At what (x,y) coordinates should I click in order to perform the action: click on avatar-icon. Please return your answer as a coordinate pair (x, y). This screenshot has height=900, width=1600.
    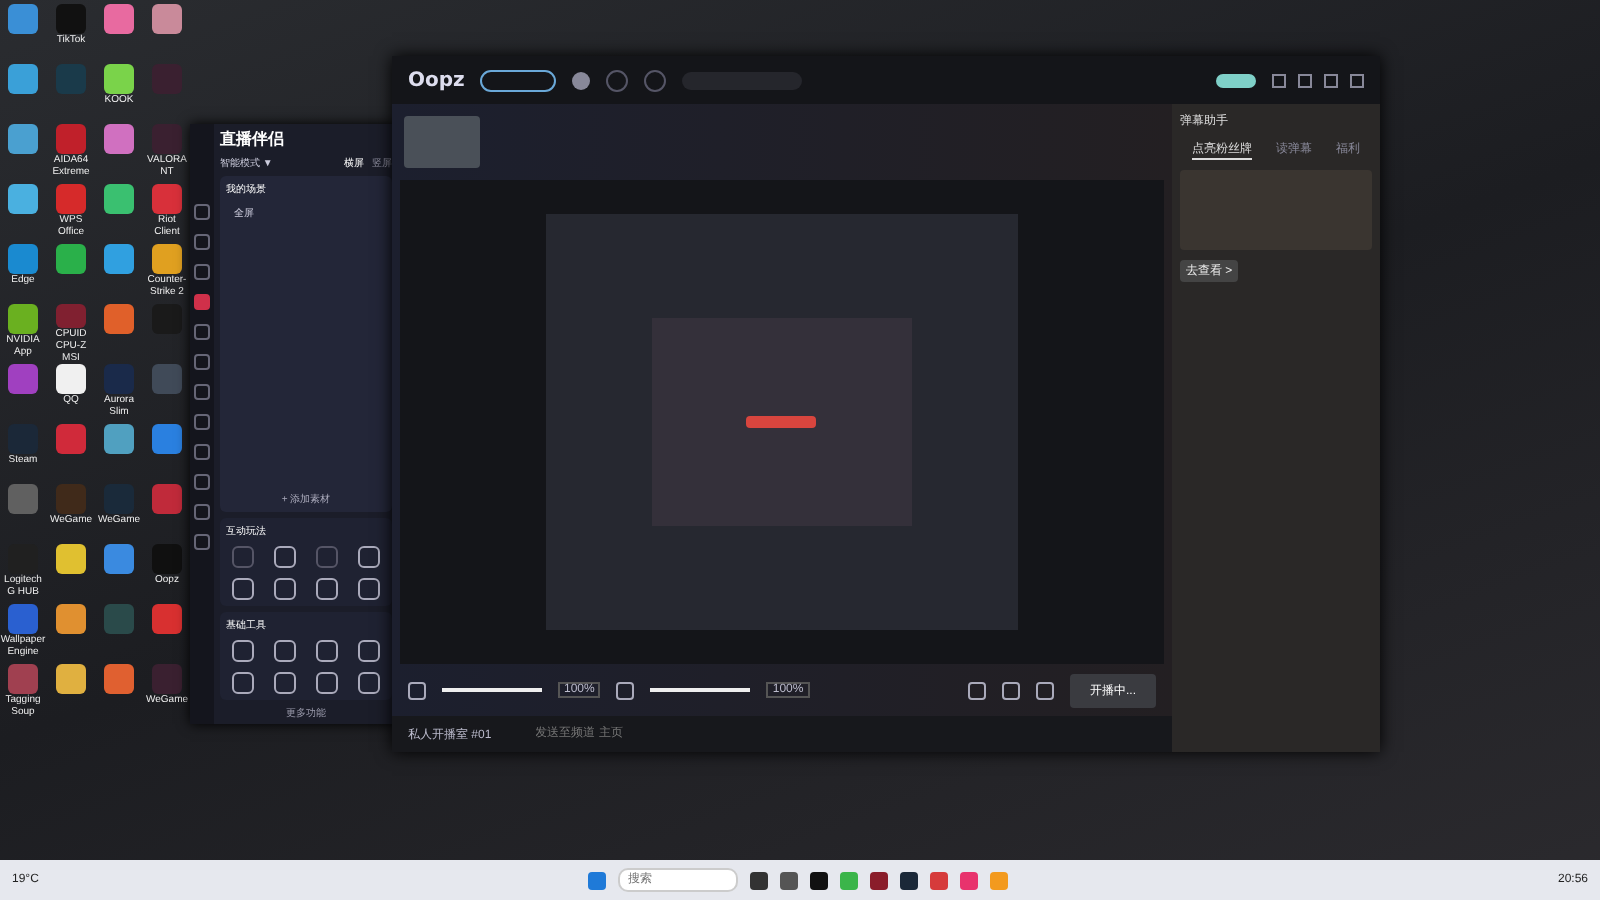
    Looking at the image, I should click on (581, 80).